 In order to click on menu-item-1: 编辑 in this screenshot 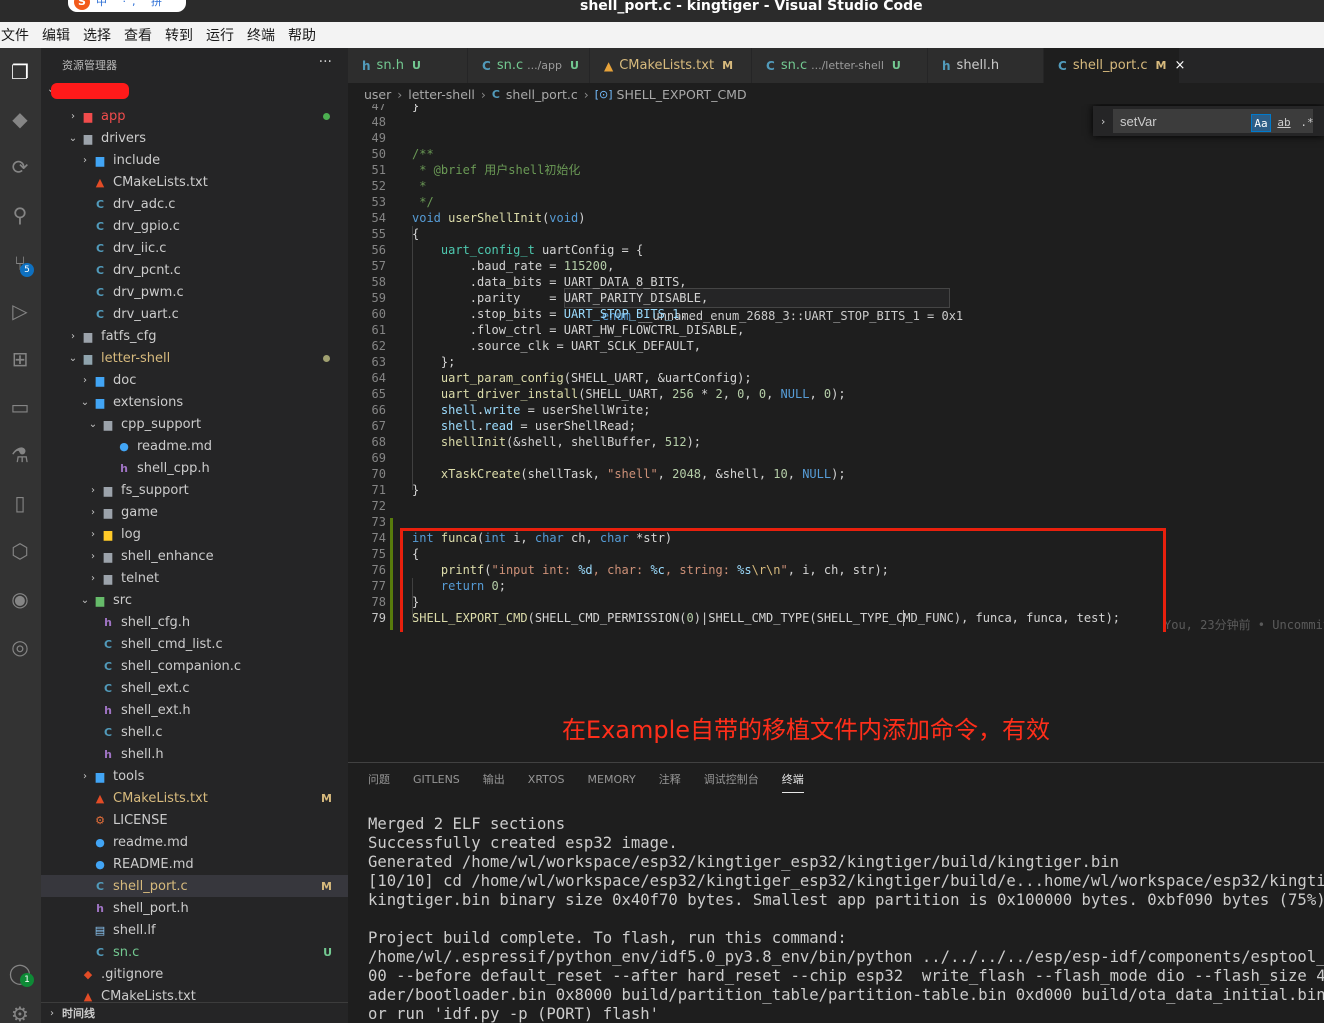, I will do `click(56, 35)`.